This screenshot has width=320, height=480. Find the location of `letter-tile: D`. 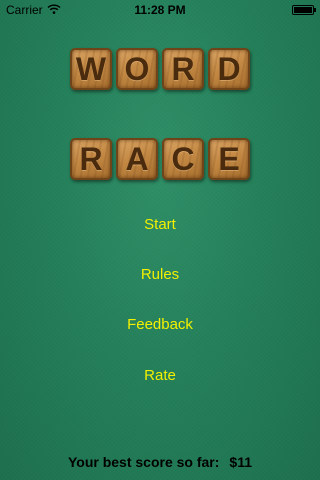

letter-tile: D is located at coordinates (229, 69).